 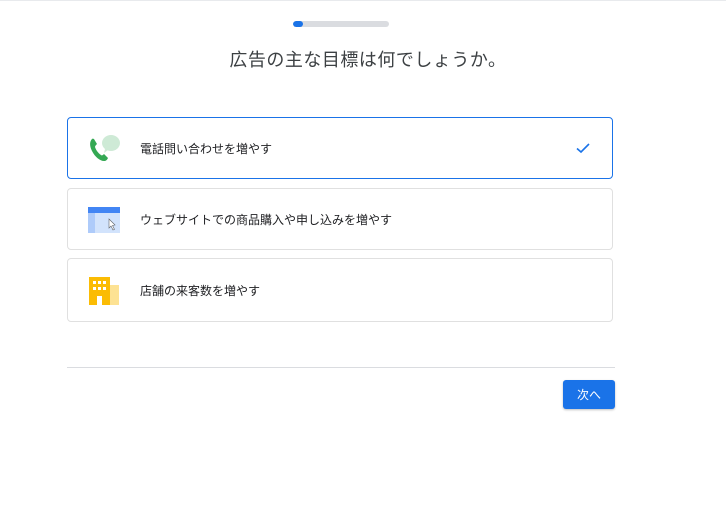 What do you see at coordinates (368, 60) in the screenshot?
I see `page-title: 広告の主な目標は何でしょうか。` at bounding box center [368, 60].